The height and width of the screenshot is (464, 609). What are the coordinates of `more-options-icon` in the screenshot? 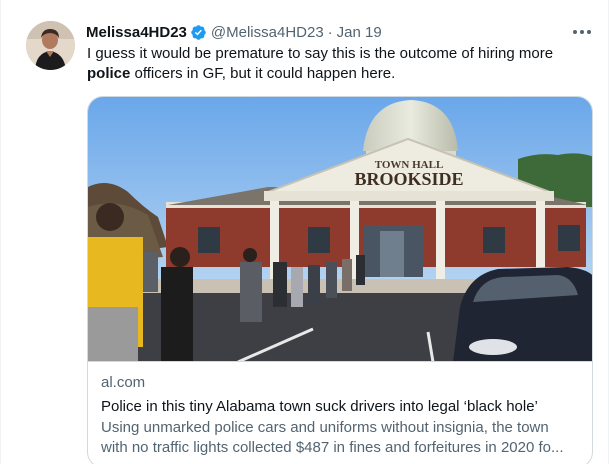 It's located at (582, 32).